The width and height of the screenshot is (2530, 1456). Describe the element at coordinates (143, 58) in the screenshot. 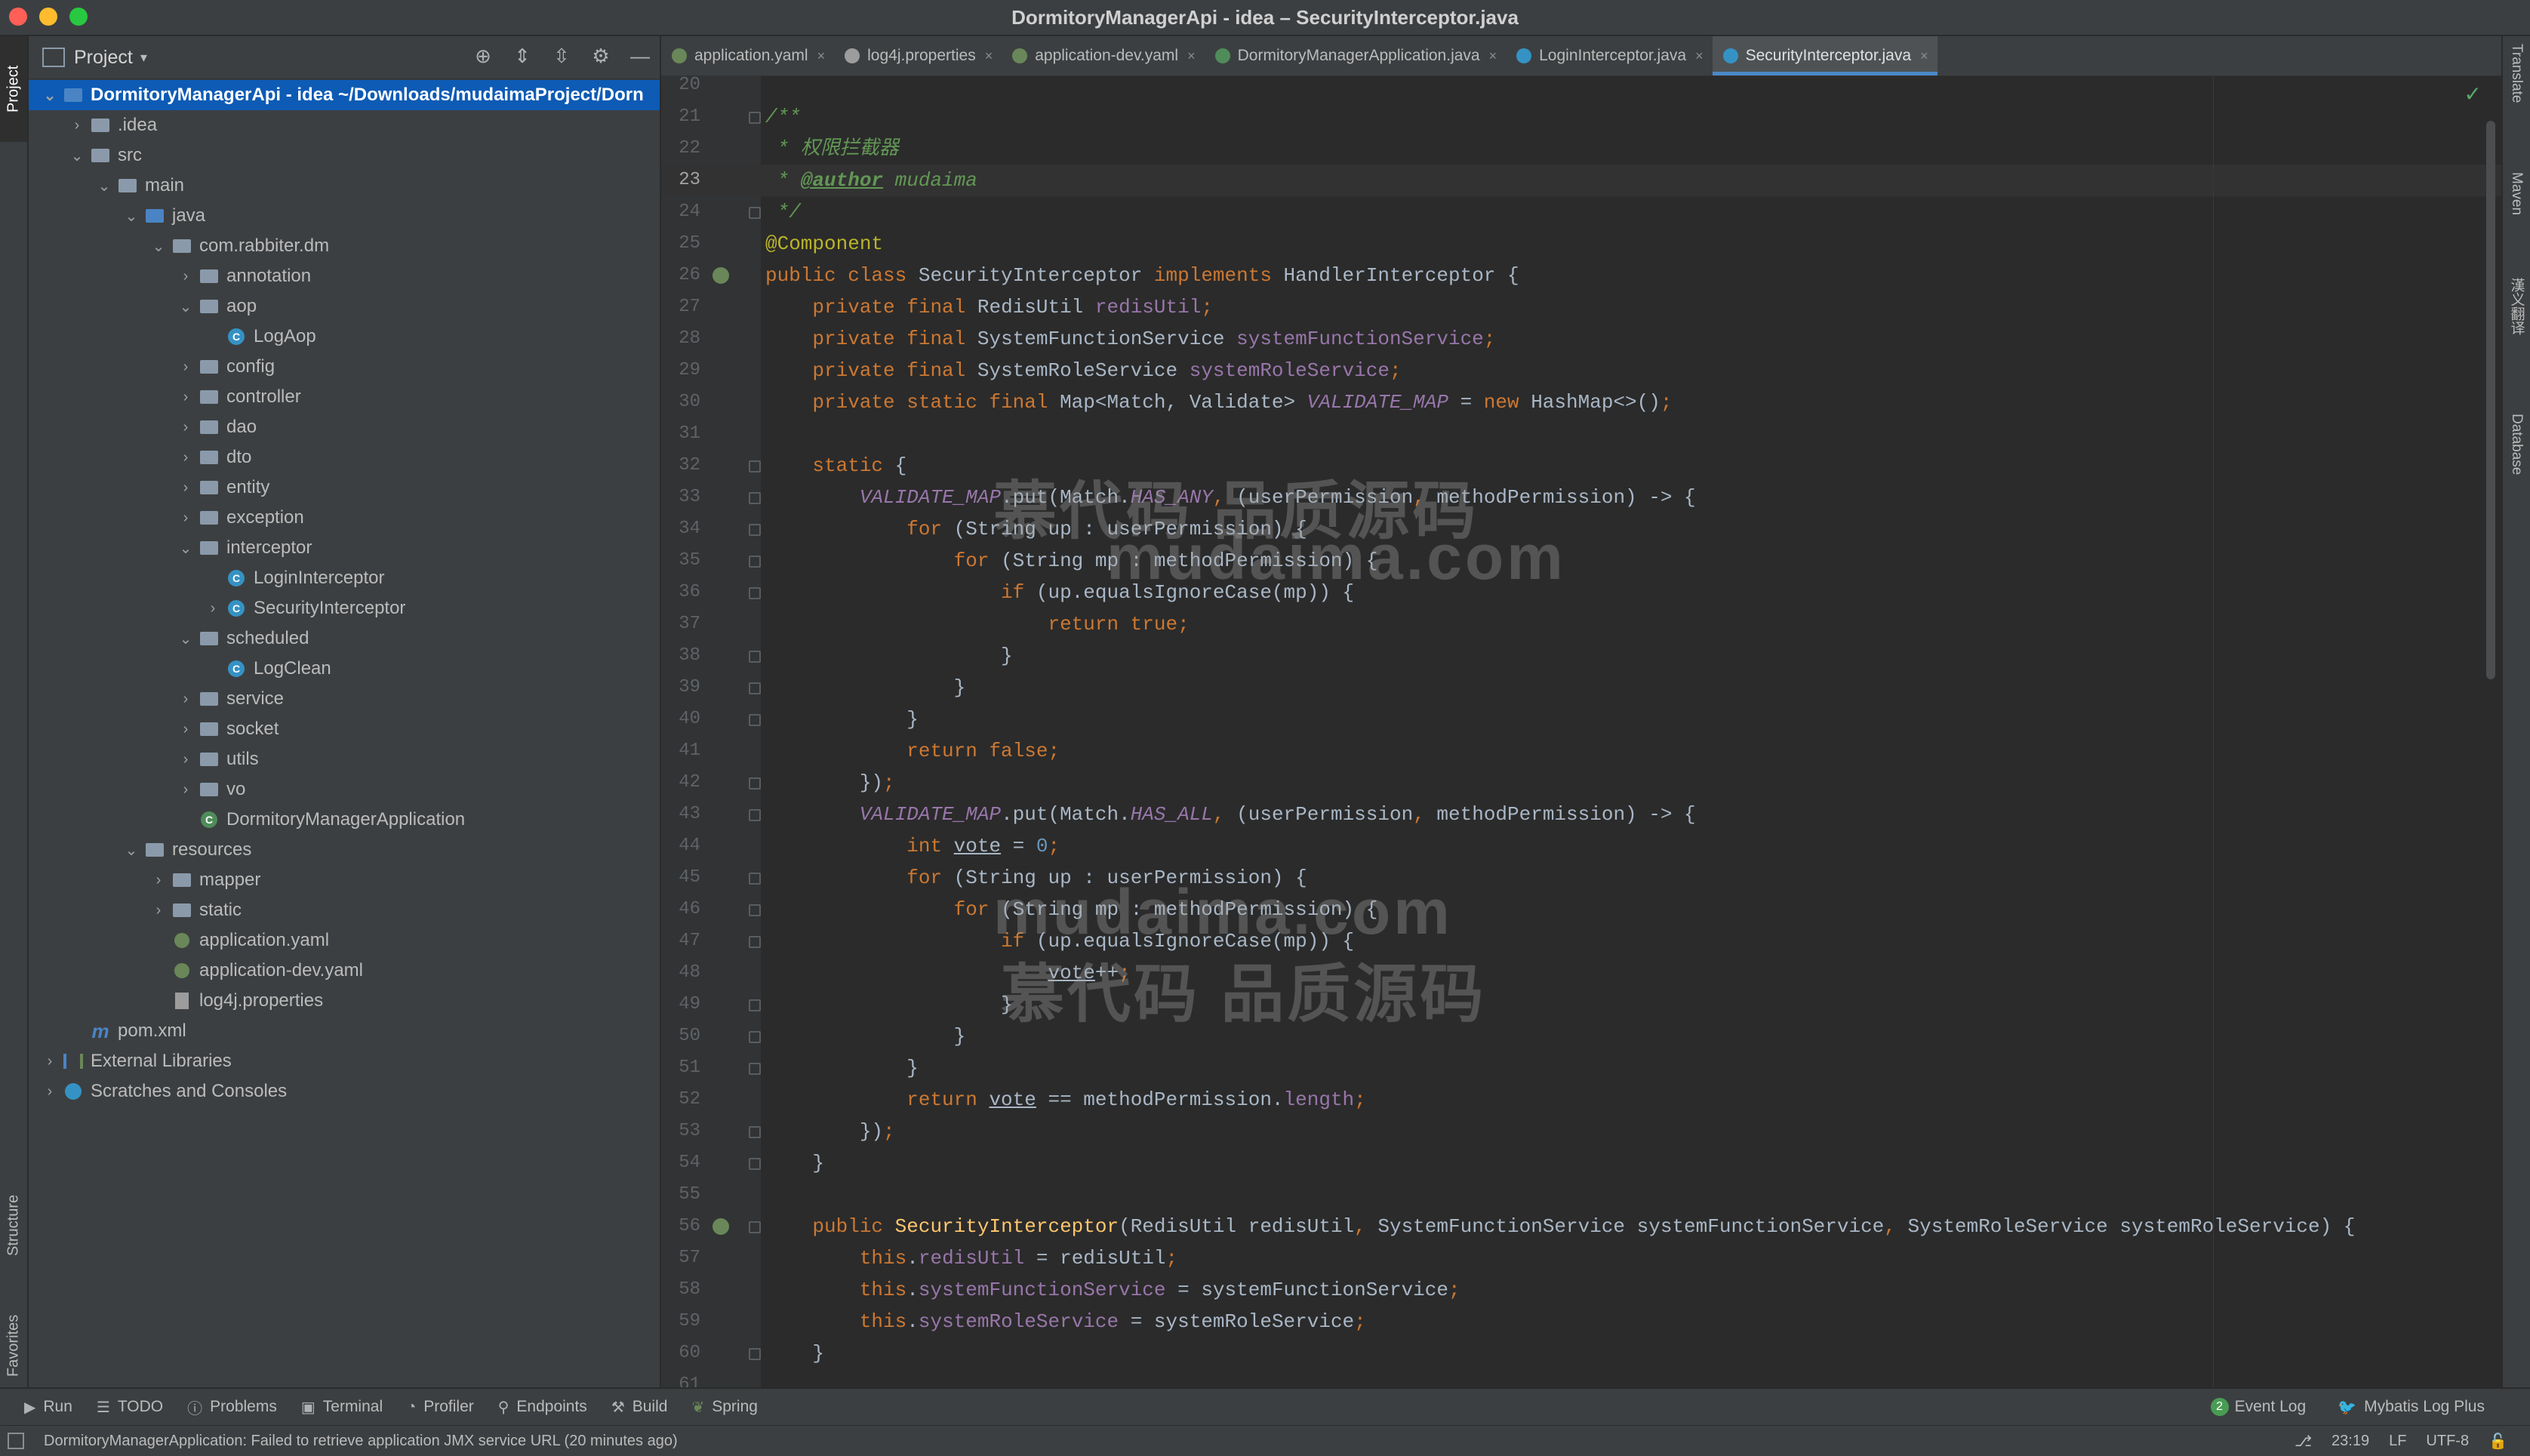

I see `chevron-down-icon: ▾` at that location.